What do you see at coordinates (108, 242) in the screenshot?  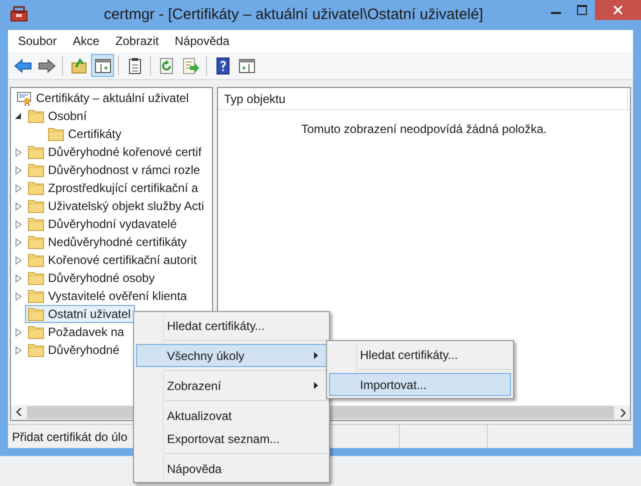 I see `tree-item: Nedůvěryhodné certifikáty` at bounding box center [108, 242].